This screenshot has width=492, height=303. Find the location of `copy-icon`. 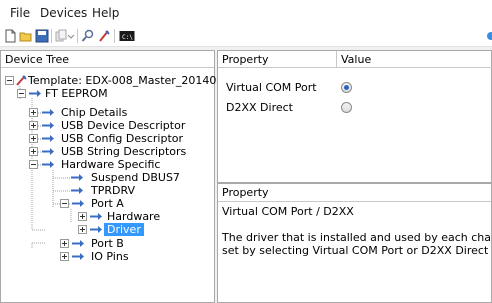

copy-icon is located at coordinates (61, 36).